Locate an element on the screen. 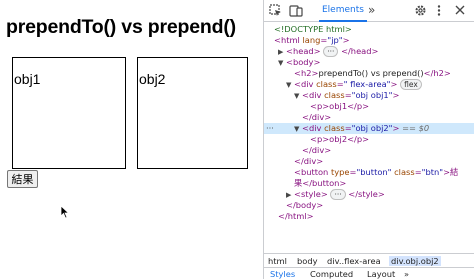 The image size is (474, 279). page-heading: prependTo() vs prepend() is located at coordinates (121, 27).